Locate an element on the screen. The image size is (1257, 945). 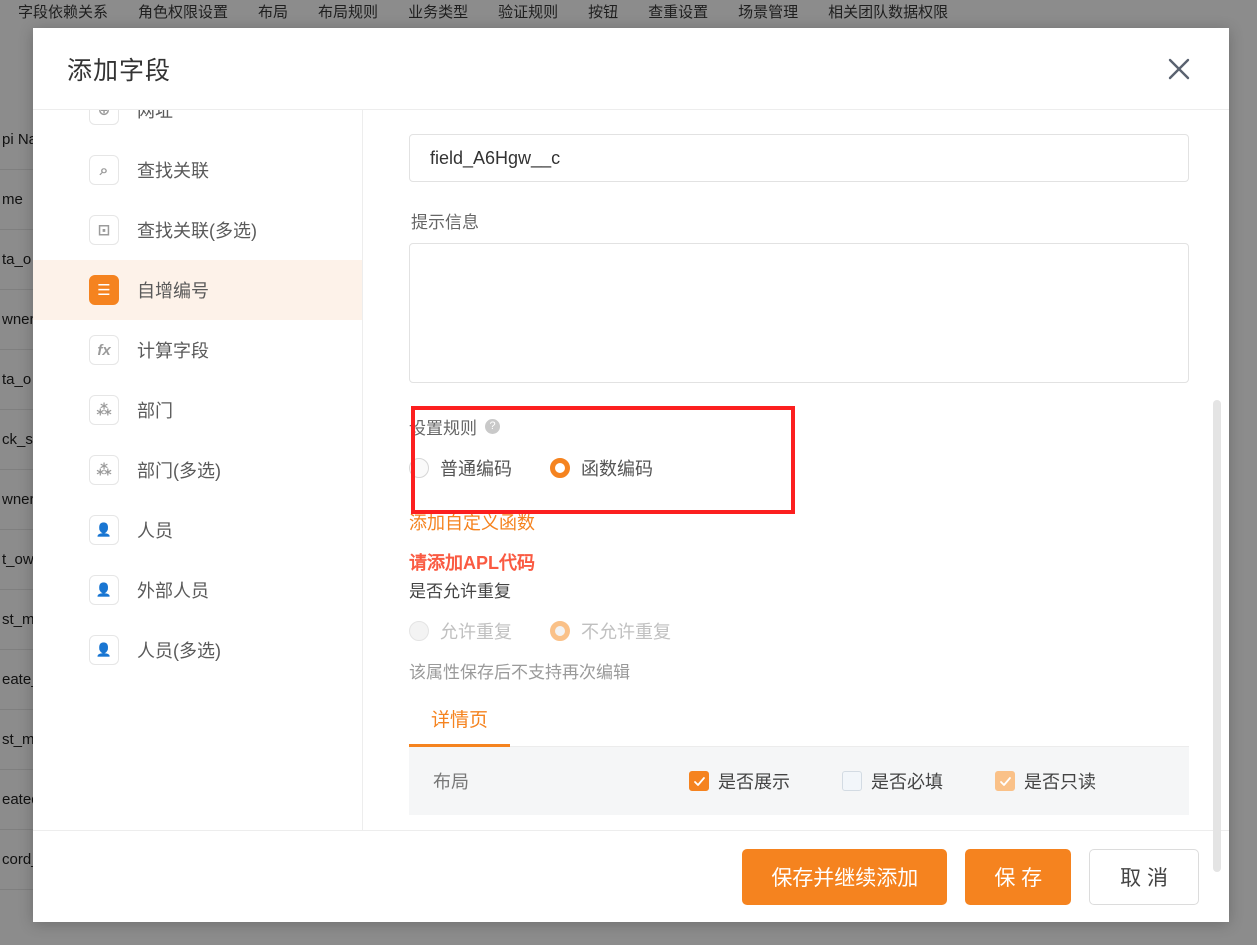
field-type-label: 部门 is located at coordinates (155, 411).